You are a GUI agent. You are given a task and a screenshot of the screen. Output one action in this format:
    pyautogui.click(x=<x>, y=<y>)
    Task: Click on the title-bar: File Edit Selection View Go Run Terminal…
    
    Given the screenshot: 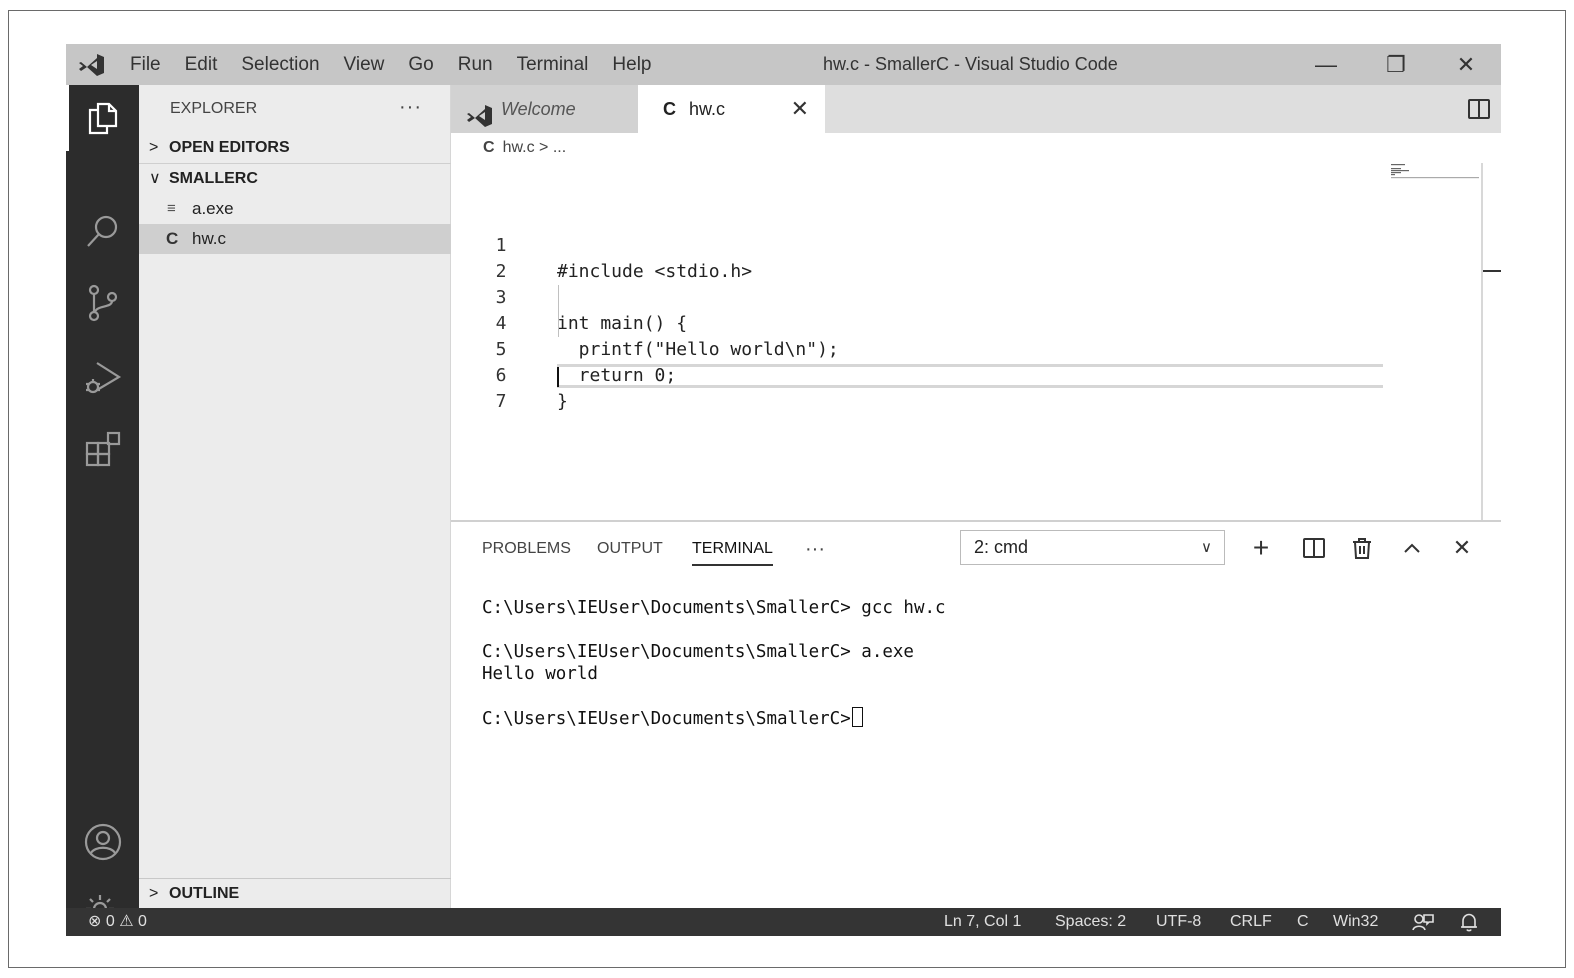 What is the action you would take?
    pyautogui.click(x=783, y=64)
    